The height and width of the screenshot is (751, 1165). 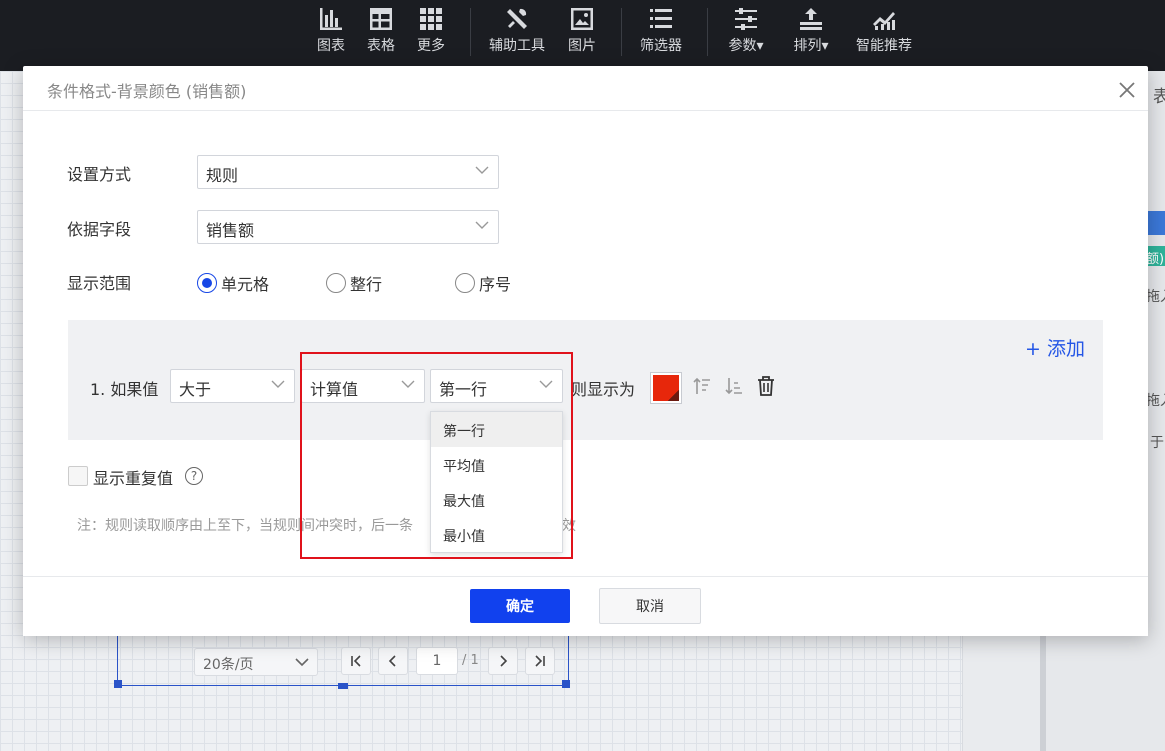 I want to click on last-page-button, so click(x=540, y=661).